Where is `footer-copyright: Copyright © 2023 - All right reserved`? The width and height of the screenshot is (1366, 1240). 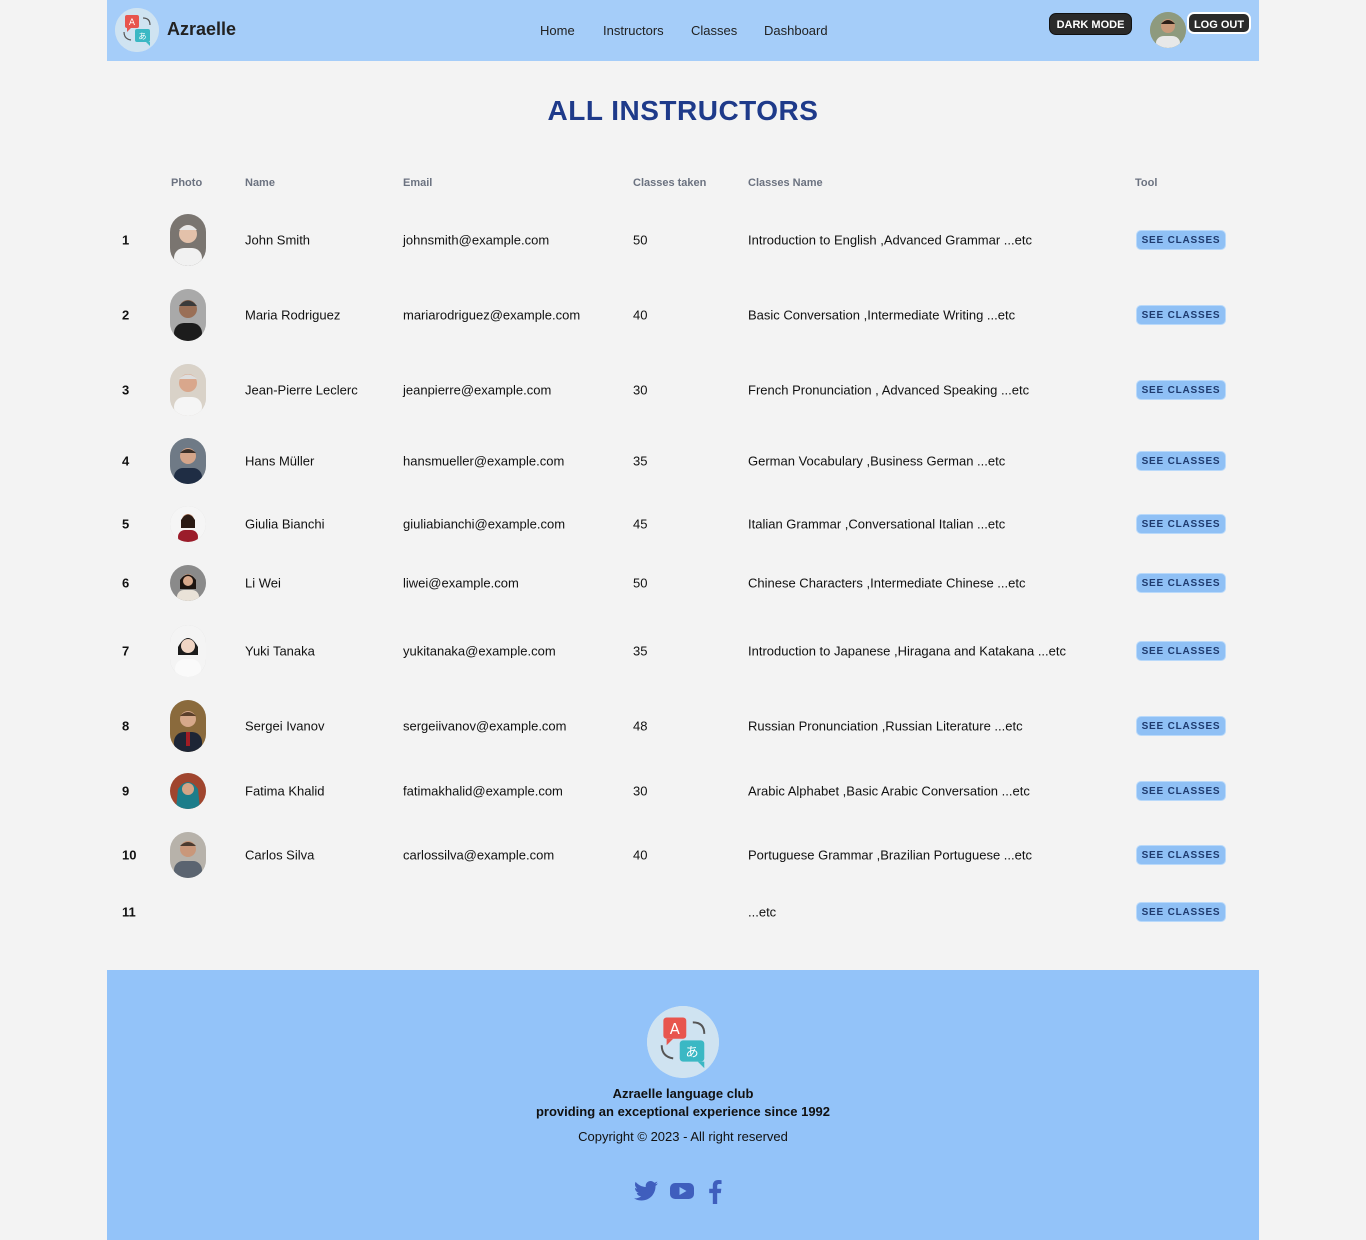 footer-copyright: Copyright © 2023 - All right reserved is located at coordinates (683, 1136).